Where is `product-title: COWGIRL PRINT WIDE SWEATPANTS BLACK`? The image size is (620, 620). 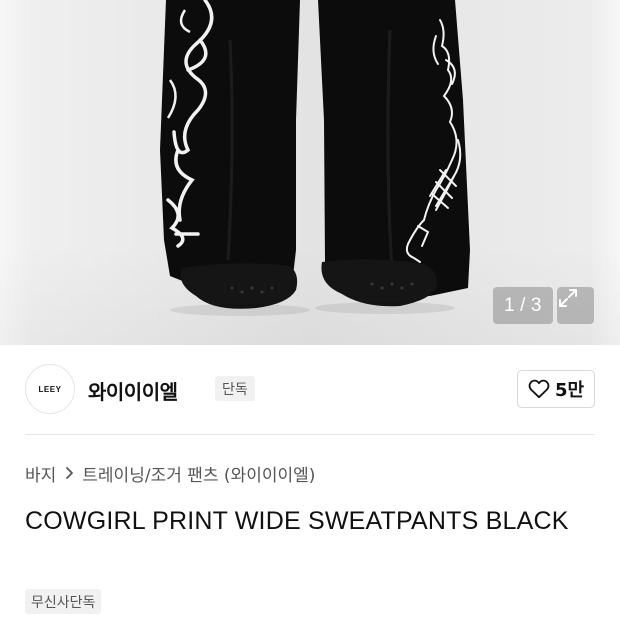
product-title: COWGIRL PRINT WIDE SWEATPANTS BLACK is located at coordinates (297, 521).